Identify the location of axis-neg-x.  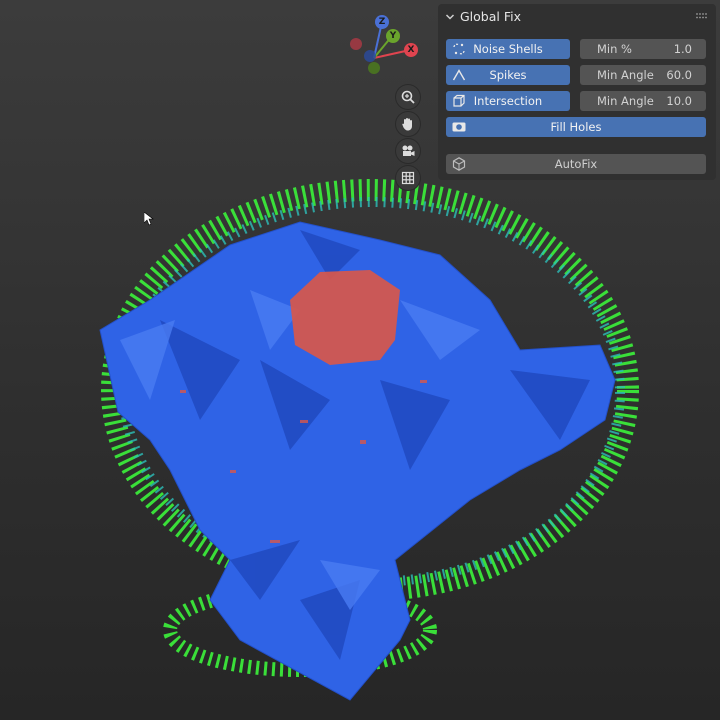
(356, 44).